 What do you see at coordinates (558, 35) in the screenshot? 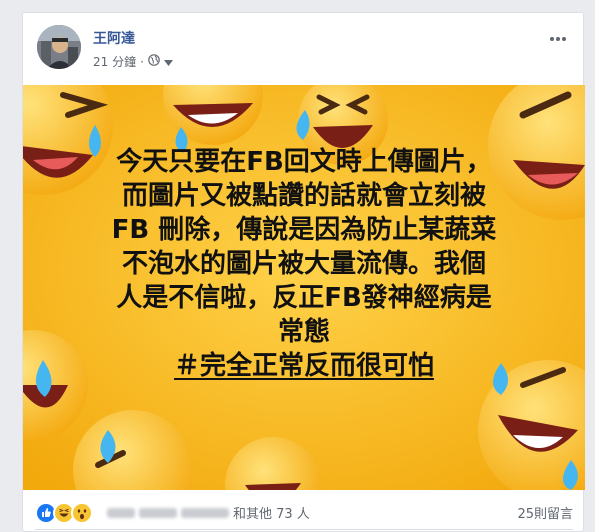
I see `more-icon` at bounding box center [558, 35].